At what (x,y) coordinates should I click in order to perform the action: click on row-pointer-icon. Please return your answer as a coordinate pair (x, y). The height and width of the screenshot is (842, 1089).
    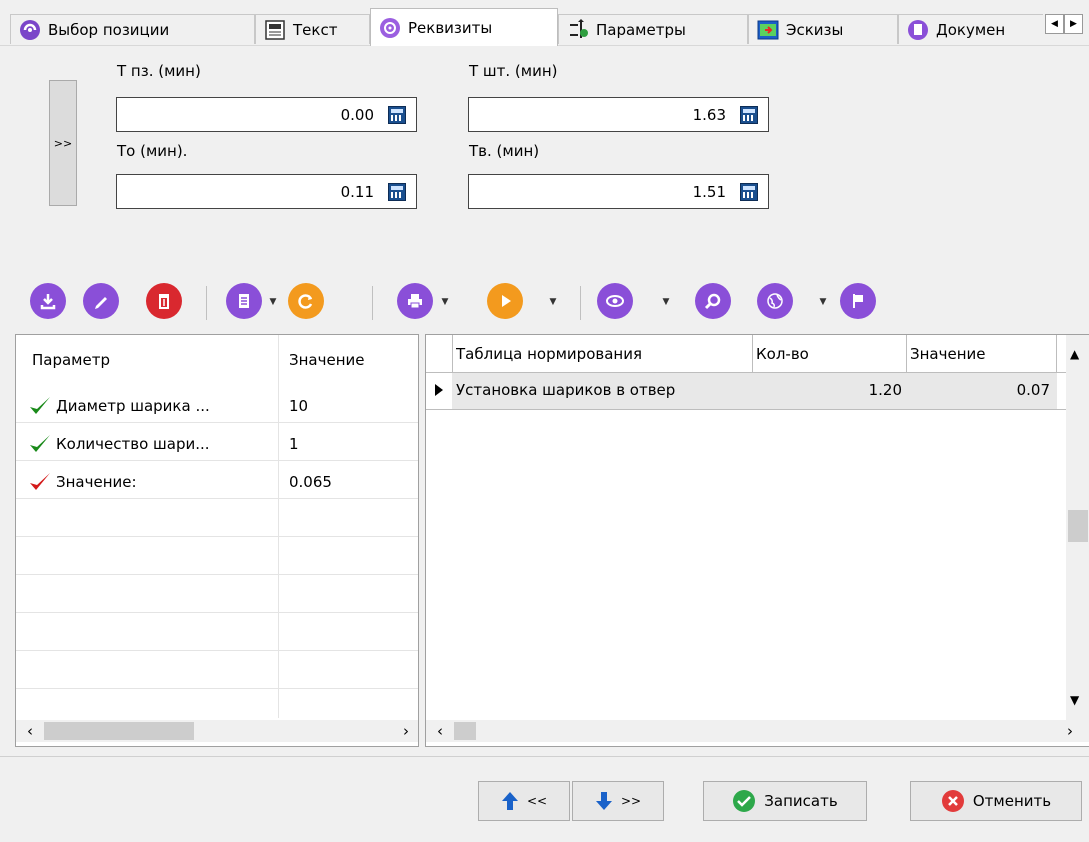
    Looking at the image, I should click on (442, 390).